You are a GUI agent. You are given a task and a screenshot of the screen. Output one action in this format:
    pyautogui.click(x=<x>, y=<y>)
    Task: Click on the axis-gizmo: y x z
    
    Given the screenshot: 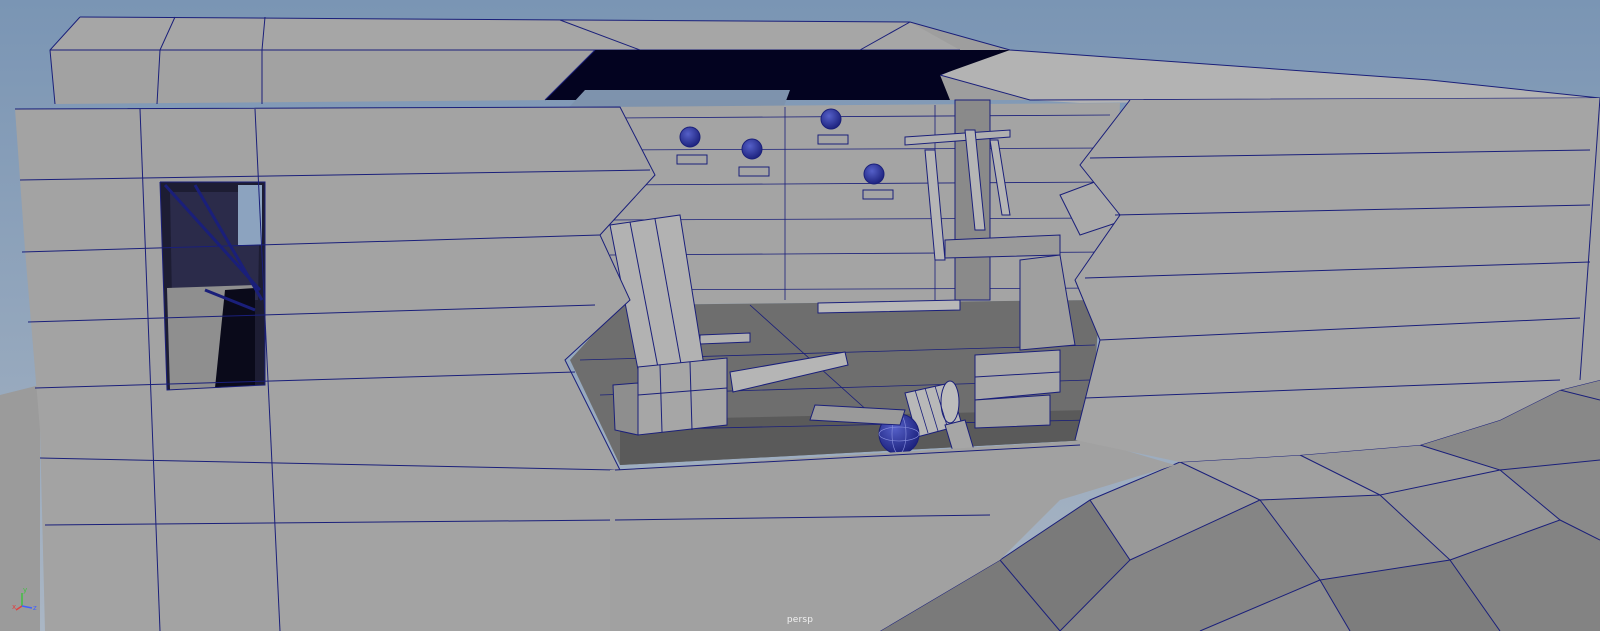 What is the action you would take?
    pyautogui.click(x=27, y=600)
    